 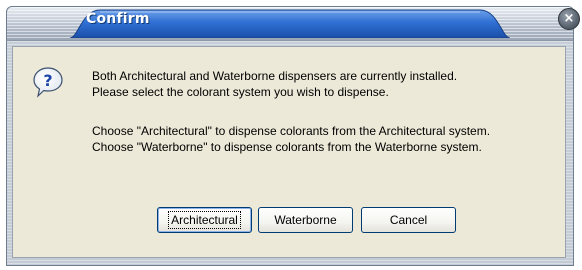 I want to click on window-title: Confirm, so click(x=118, y=19).